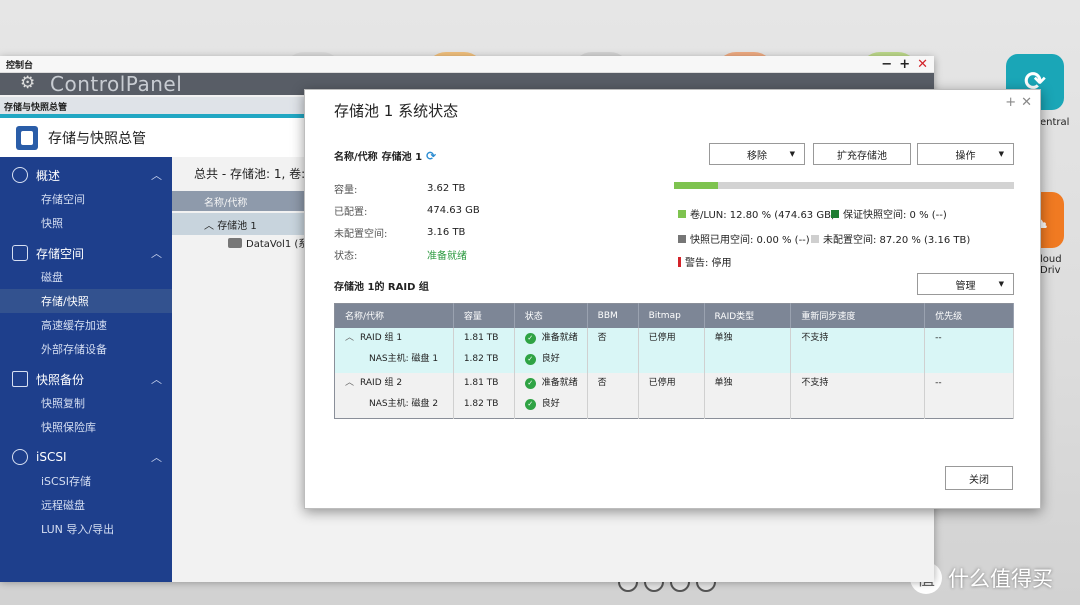 This screenshot has width=1080, height=605. I want to click on window-controls: − + ✕, so click(904, 64).